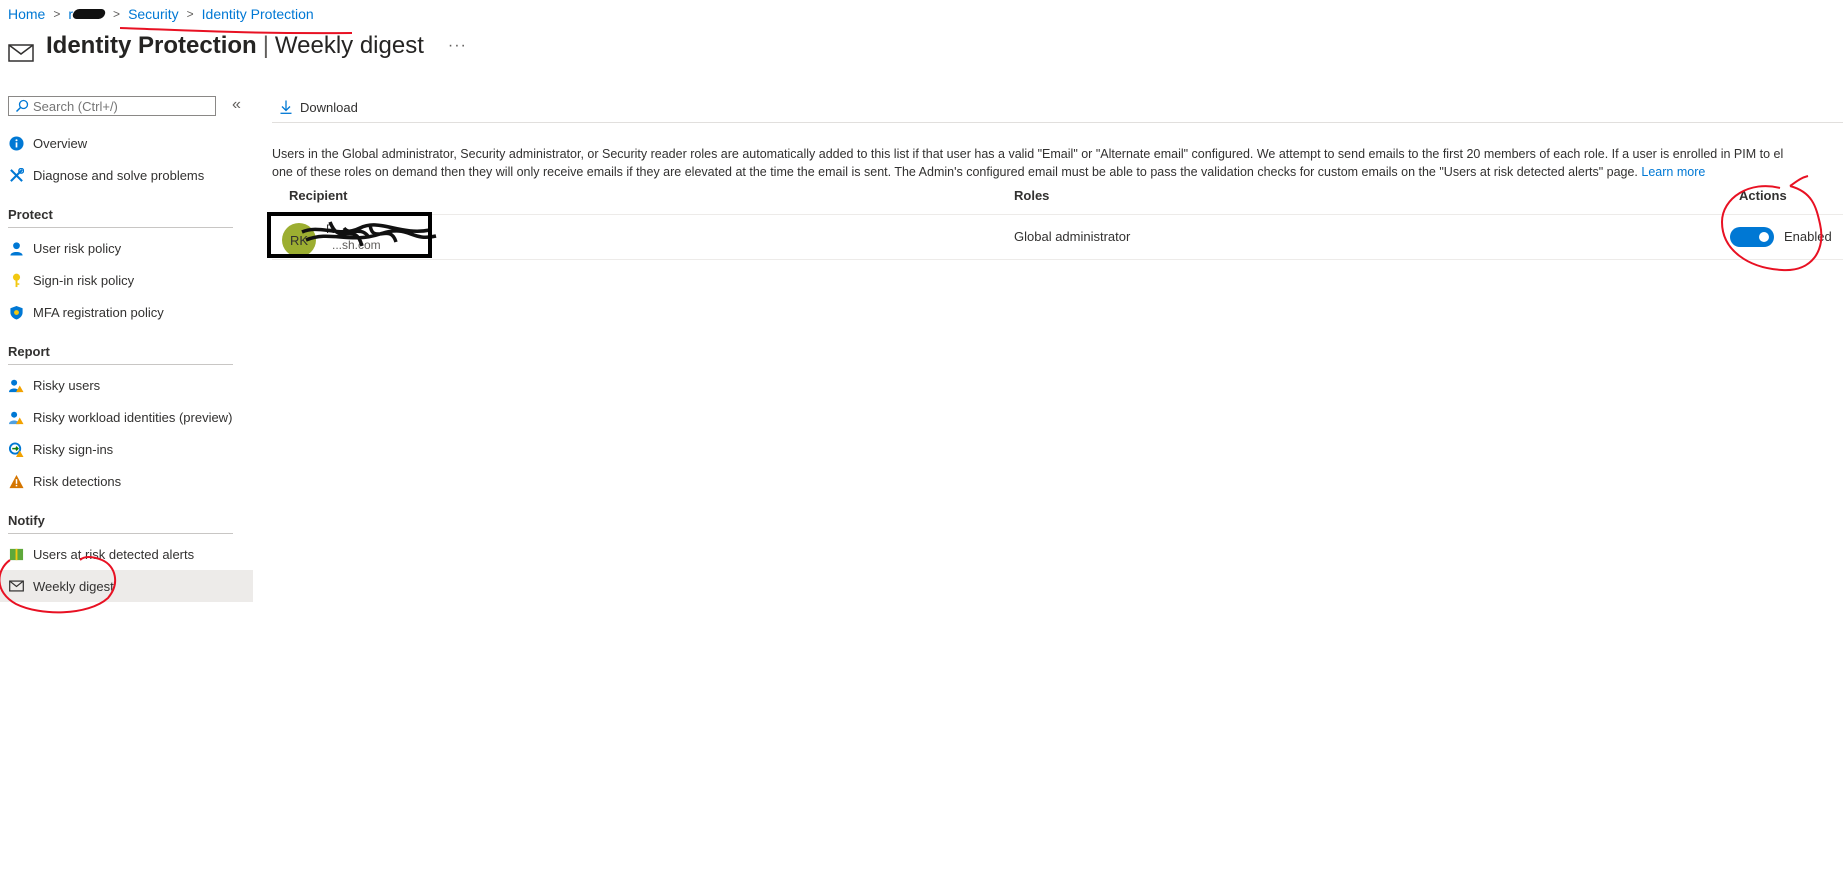 The height and width of the screenshot is (888, 1843). Describe the element at coordinates (1763, 195) in the screenshot. I see `column-header-actions: Actions` at that location.